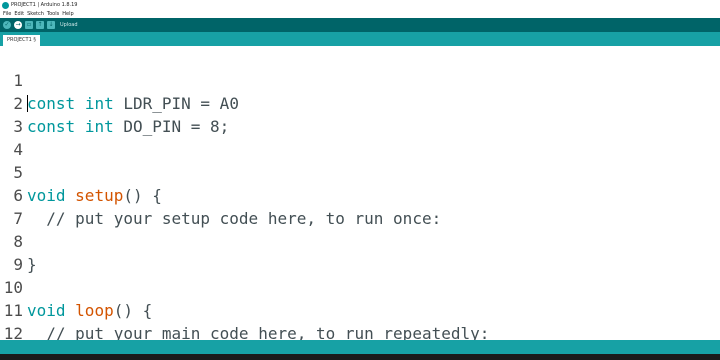 Image resolution: width=720 pixels, height=360 pixels. I want to click on save-button: ↓, so click(51, 25).